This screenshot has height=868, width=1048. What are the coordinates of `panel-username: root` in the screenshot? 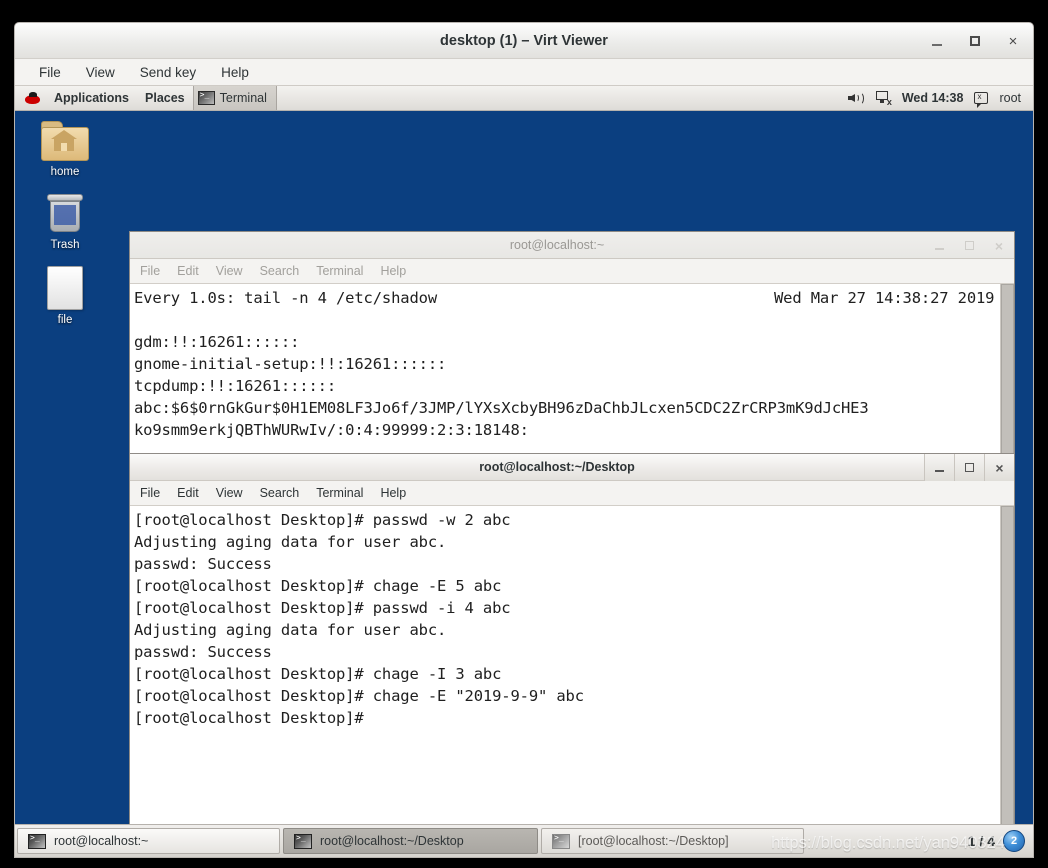 It's located at (1010, 98).